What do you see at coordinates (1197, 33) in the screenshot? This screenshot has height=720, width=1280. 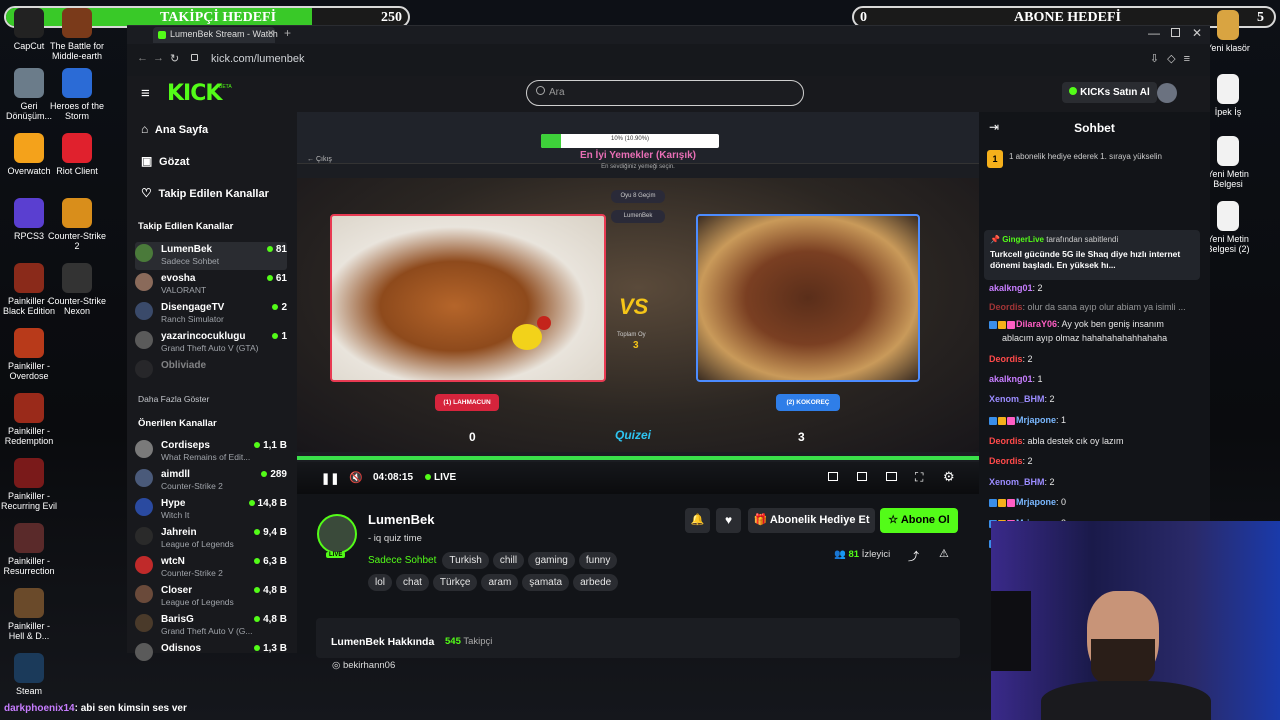 I see `close-window-icon: ✕` at bounding box center [1197, 33].